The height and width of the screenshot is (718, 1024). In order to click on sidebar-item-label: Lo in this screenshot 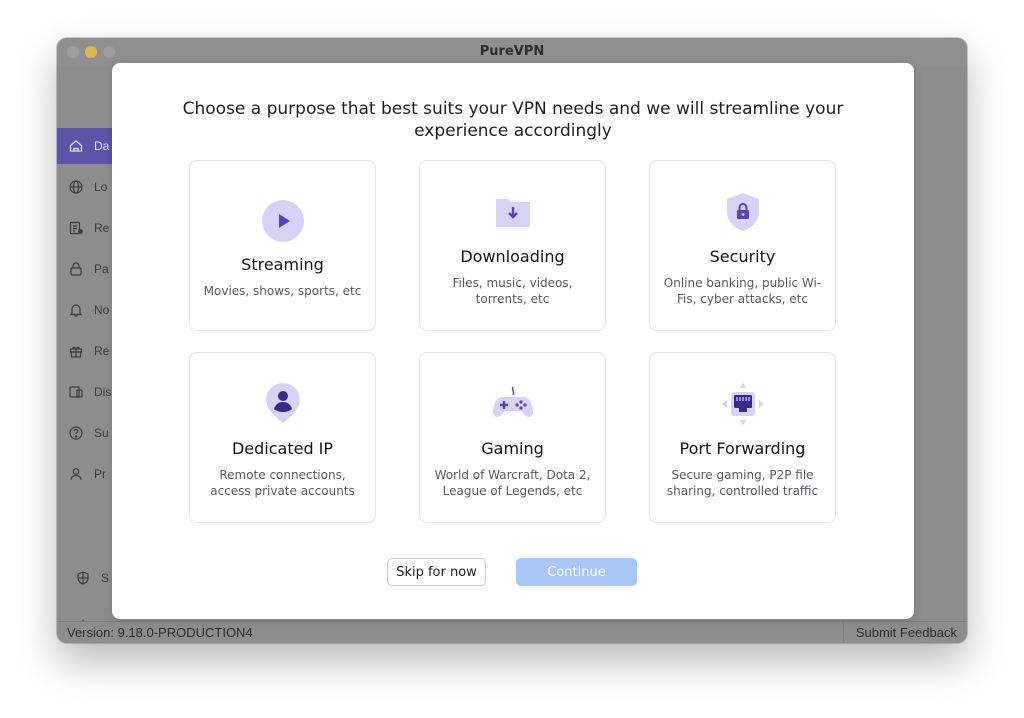, I will do `click(101, 187)`.